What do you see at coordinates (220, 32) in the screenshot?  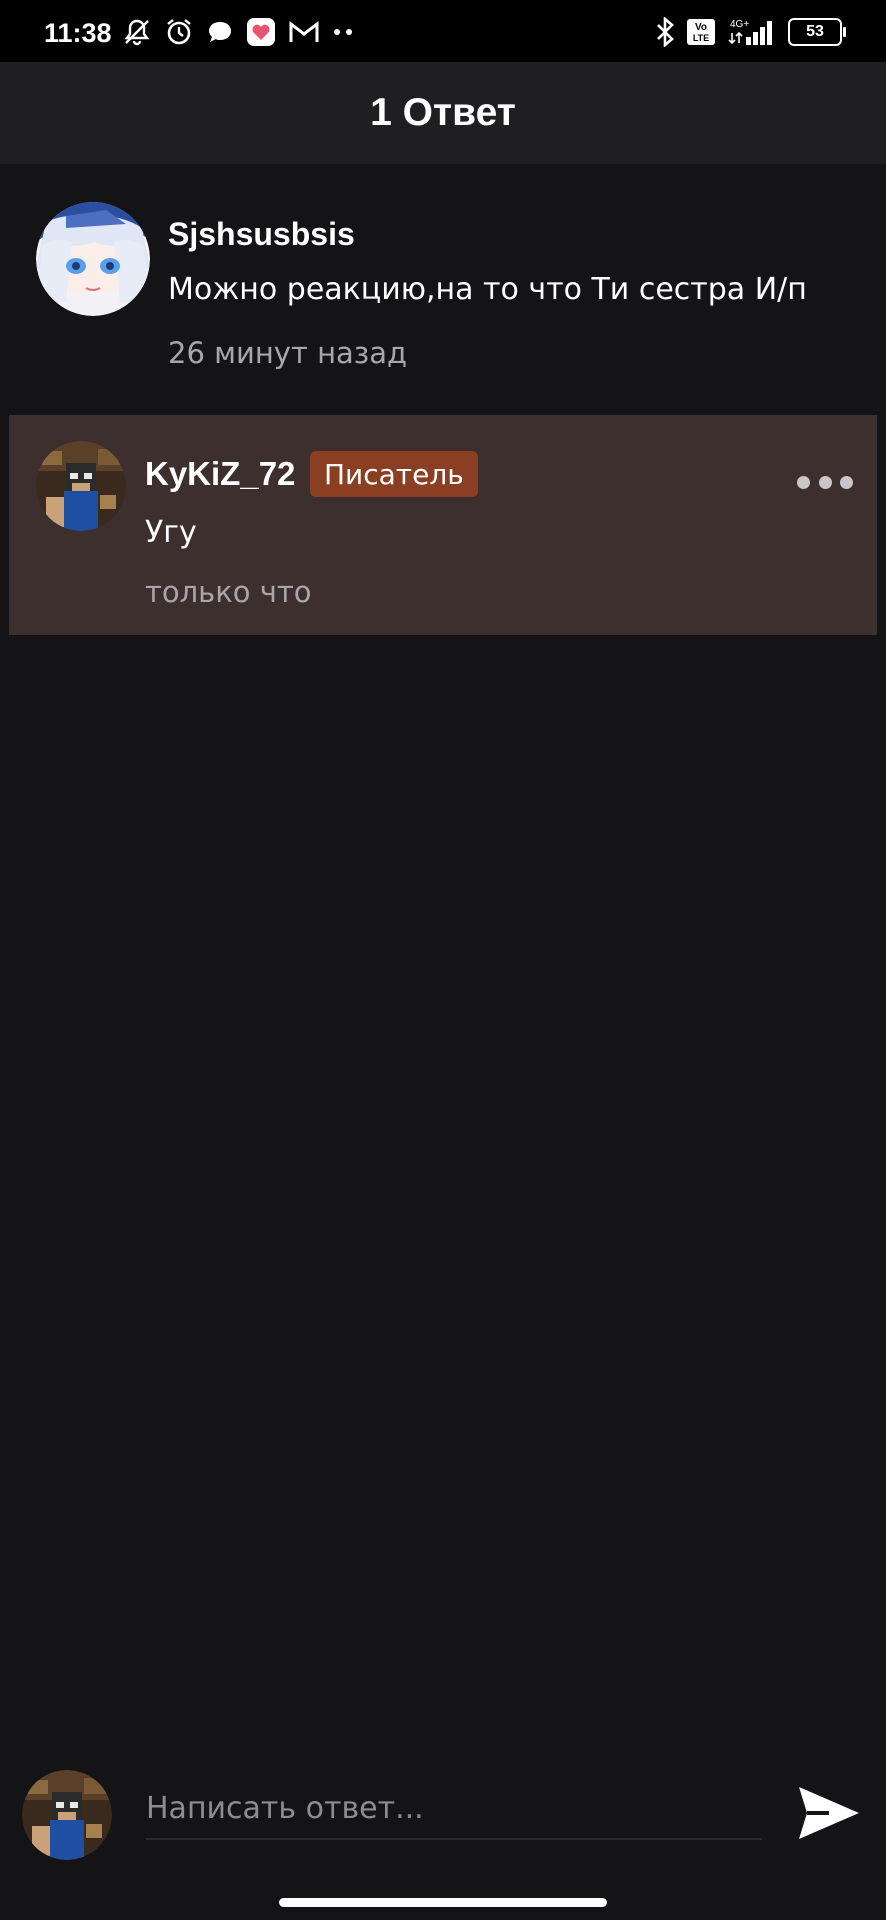 I see `chat-bubble-icon` at bounding box center [220, 32].